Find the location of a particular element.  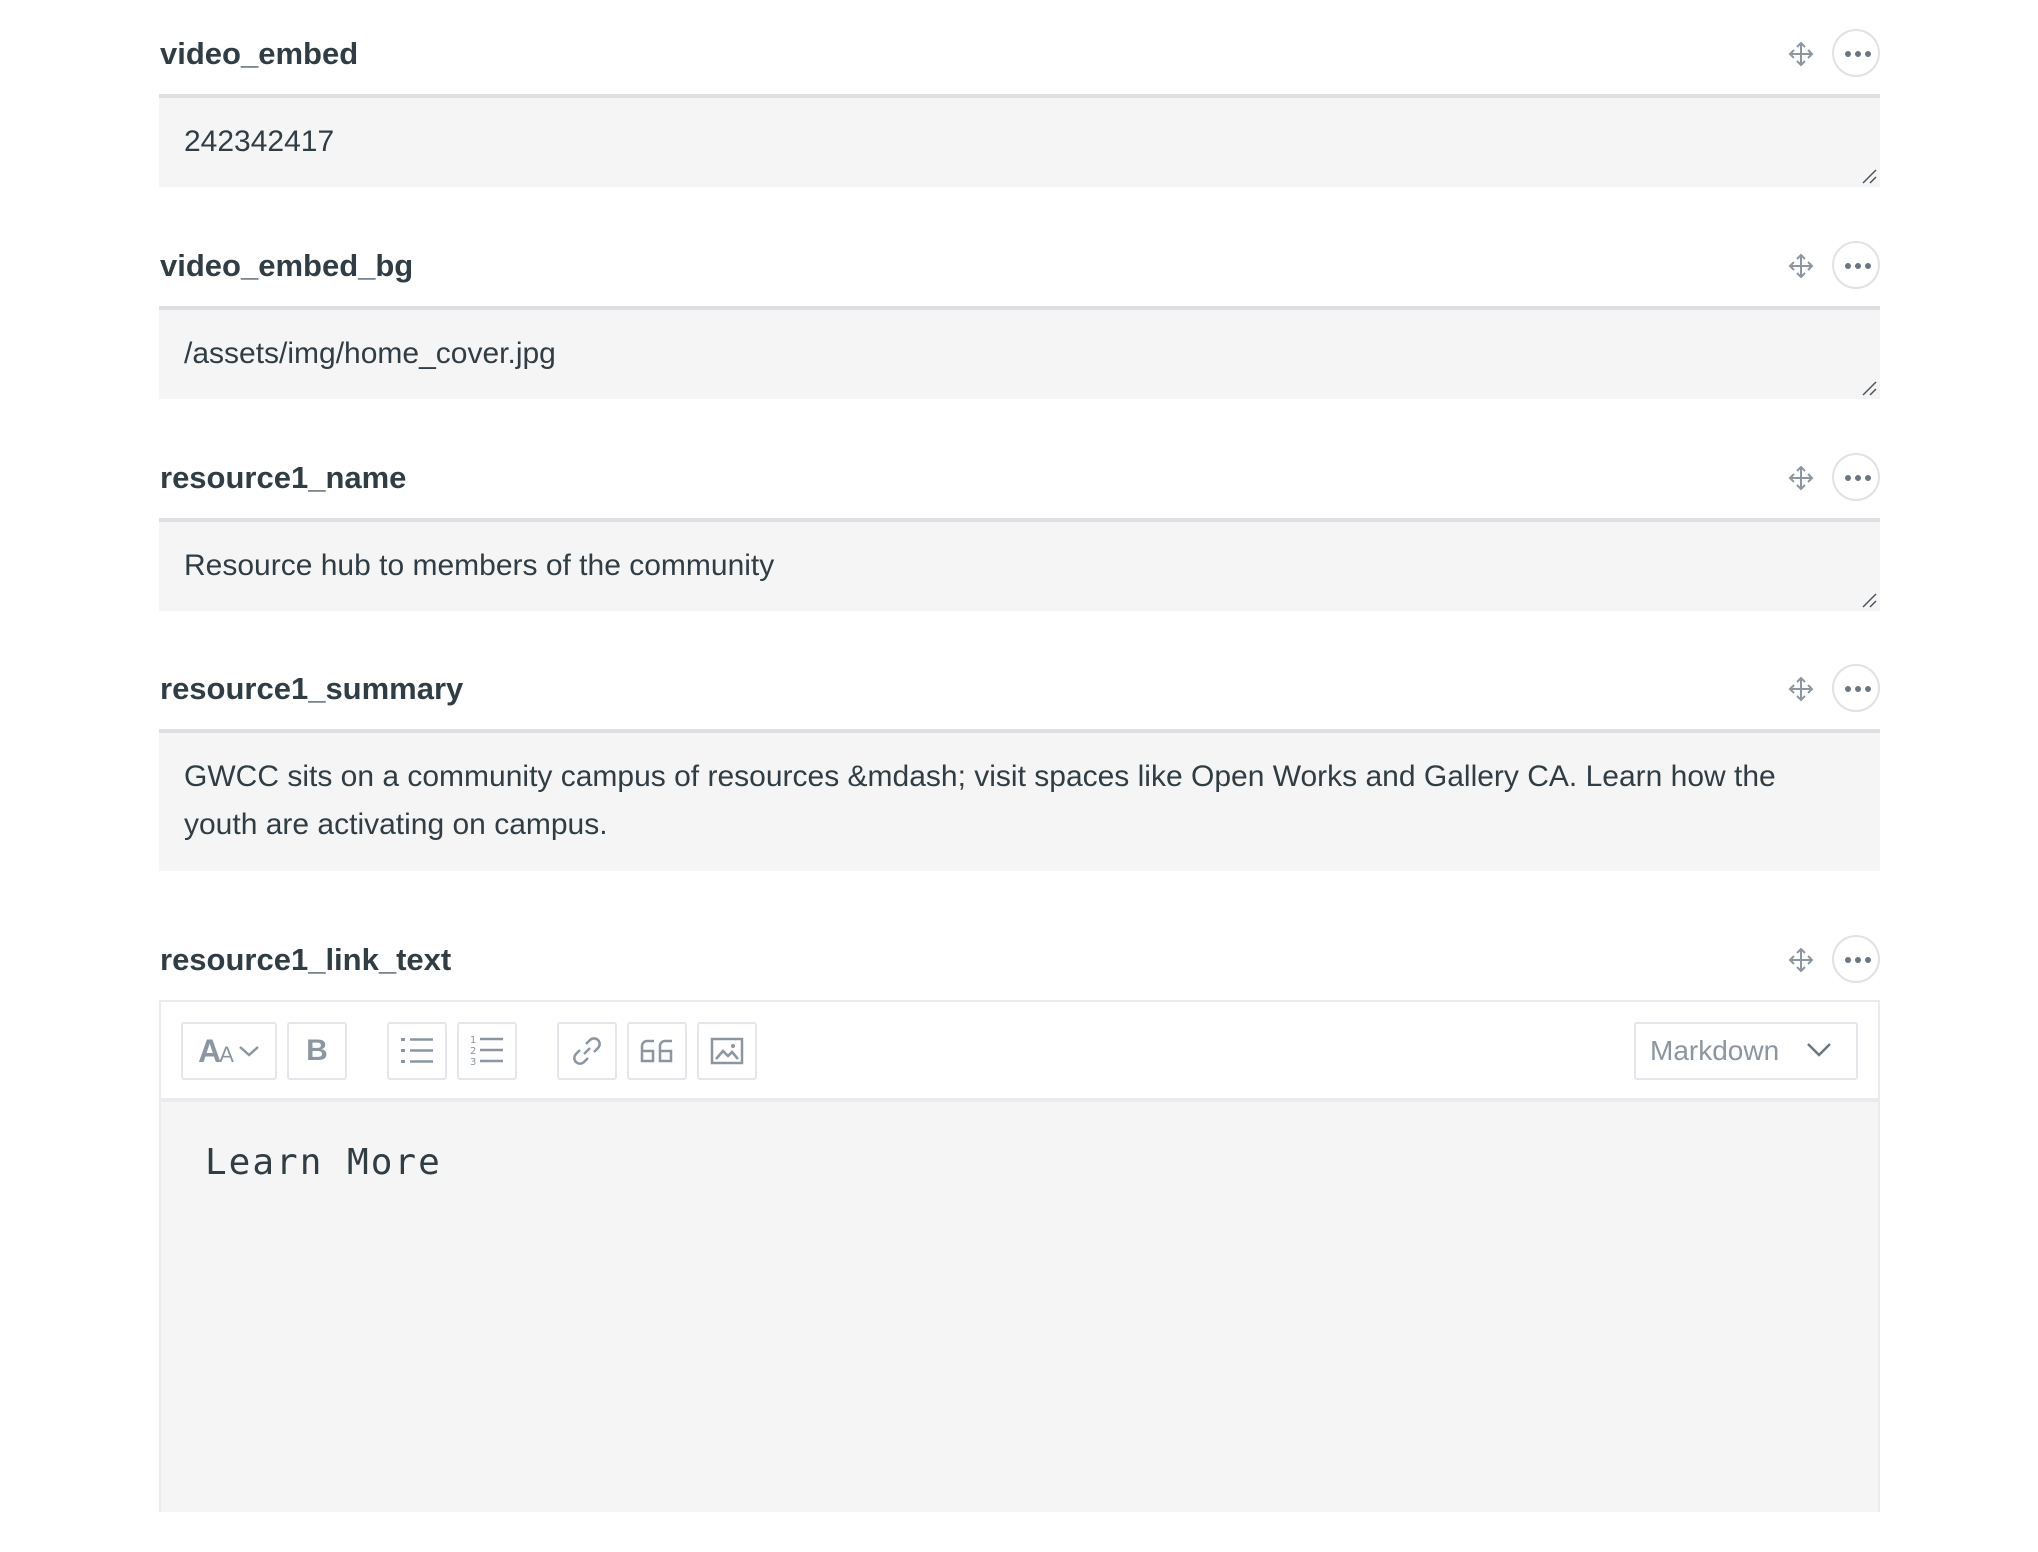

svg-text: 1 is located at coordinates (473, 1040).